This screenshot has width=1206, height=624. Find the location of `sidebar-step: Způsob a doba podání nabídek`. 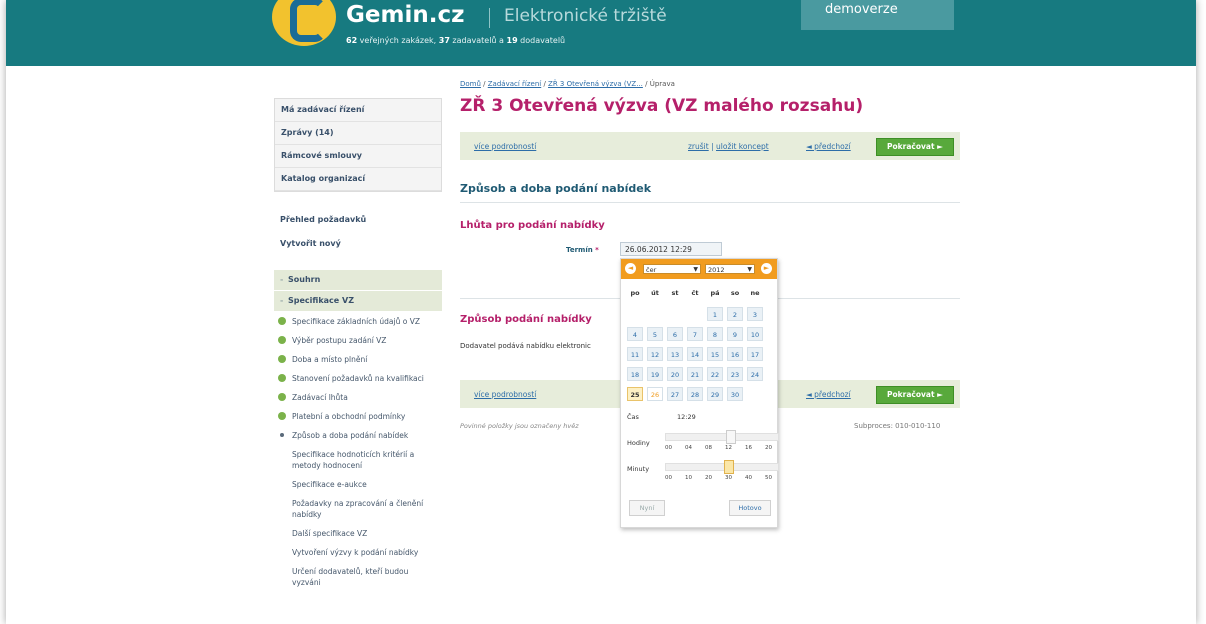

sidebar-step: Způsob a doba podání nabídek is located at coordinates (358, 435).